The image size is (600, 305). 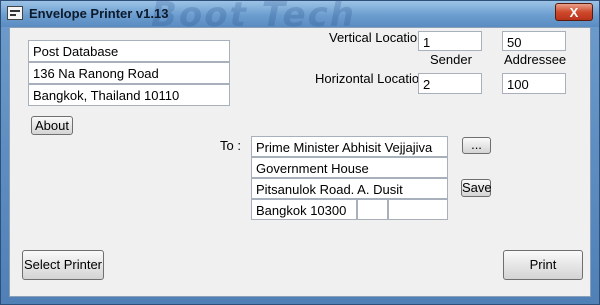 I want to click on addressee-column-label: Addressee, so click(x=535, y=59).